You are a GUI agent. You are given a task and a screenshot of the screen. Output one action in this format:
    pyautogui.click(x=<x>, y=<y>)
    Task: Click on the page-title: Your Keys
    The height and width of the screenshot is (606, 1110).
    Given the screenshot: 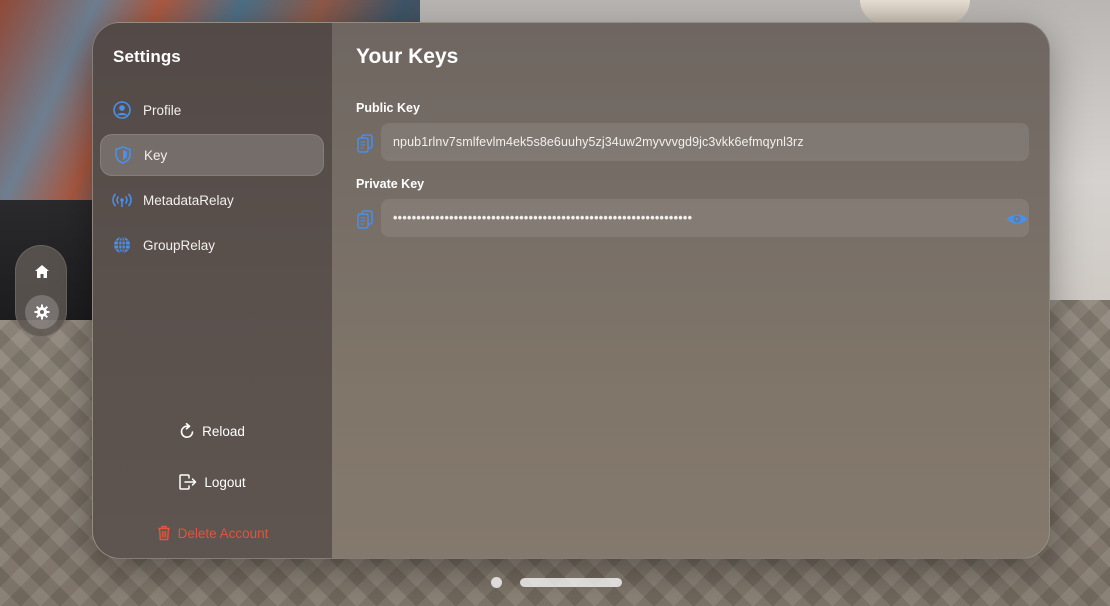 What is the action you would take?
    pyautogui.click(x=407, y=56)
    